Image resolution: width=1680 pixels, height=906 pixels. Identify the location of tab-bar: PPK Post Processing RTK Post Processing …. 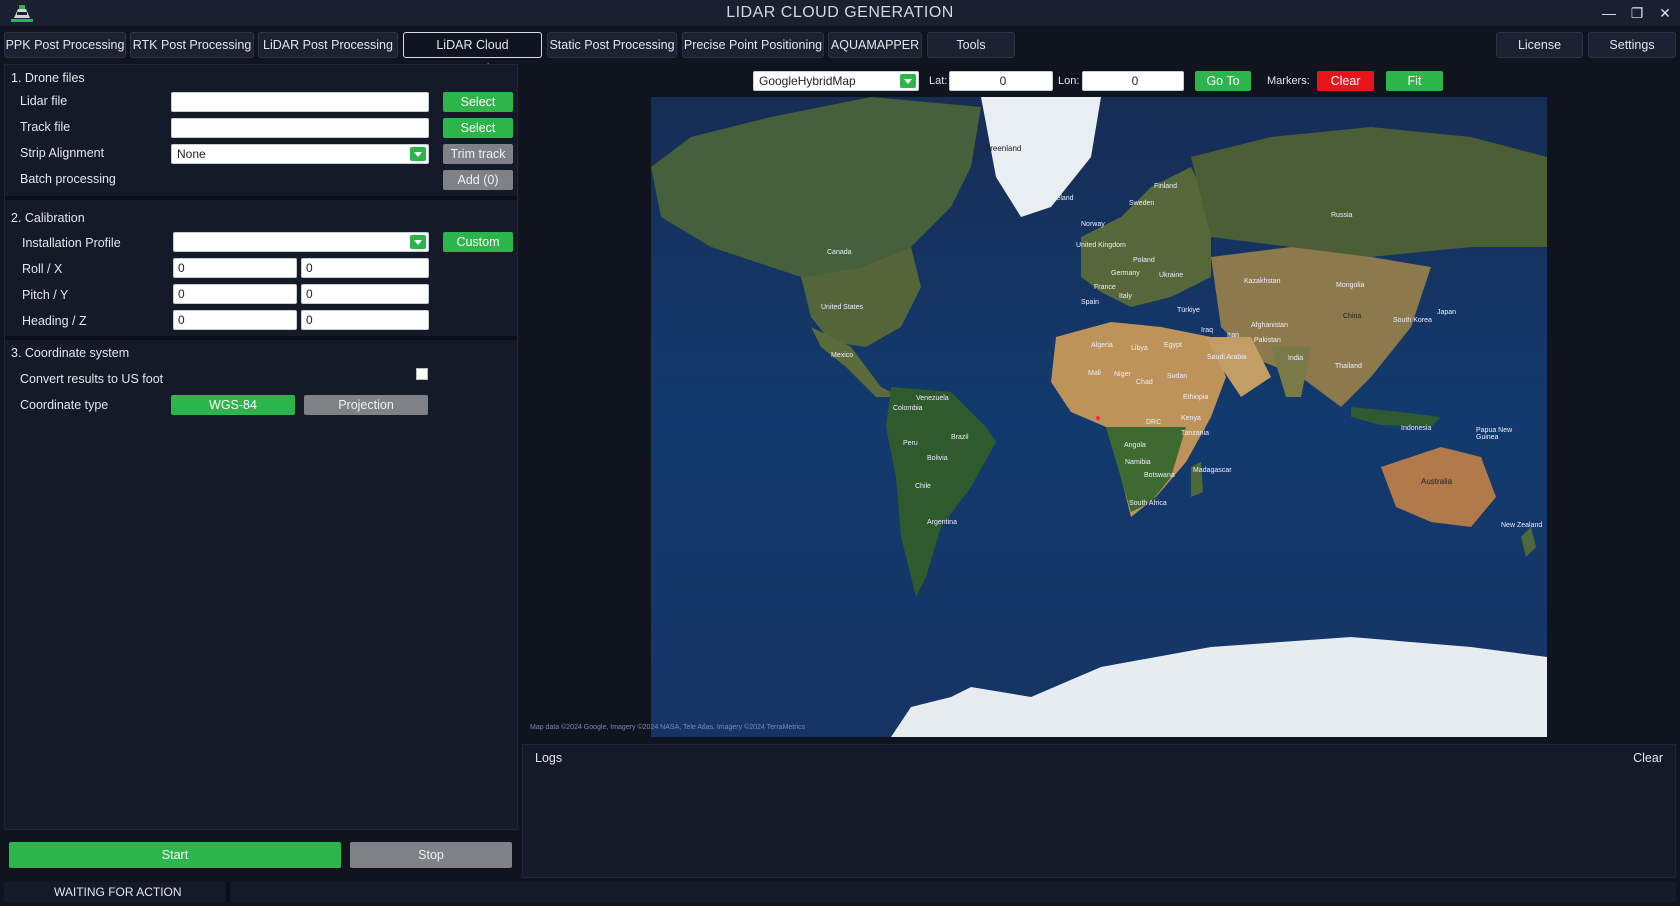
(840, 53).